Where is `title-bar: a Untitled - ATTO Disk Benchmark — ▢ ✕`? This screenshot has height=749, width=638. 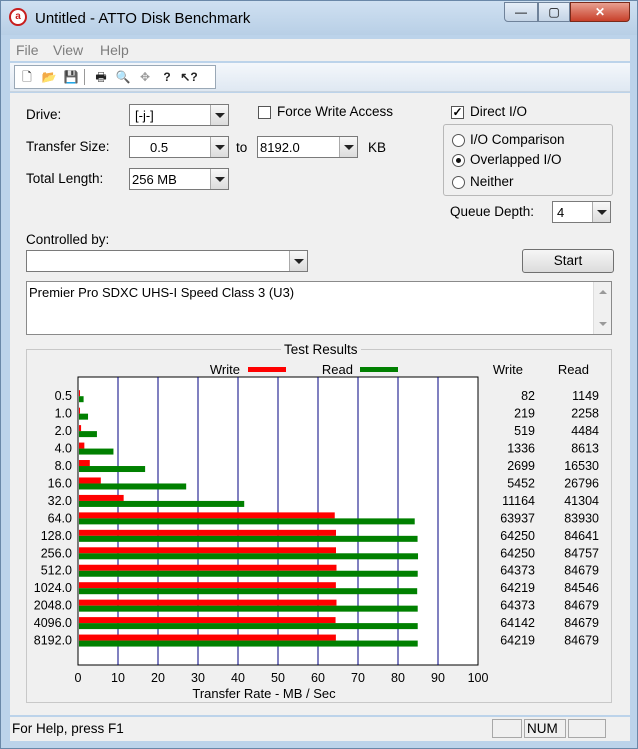 title-bar: a Untitled - ATTO Disk Benchmark — ▢ ✕ is located at coordinates (319, 18).